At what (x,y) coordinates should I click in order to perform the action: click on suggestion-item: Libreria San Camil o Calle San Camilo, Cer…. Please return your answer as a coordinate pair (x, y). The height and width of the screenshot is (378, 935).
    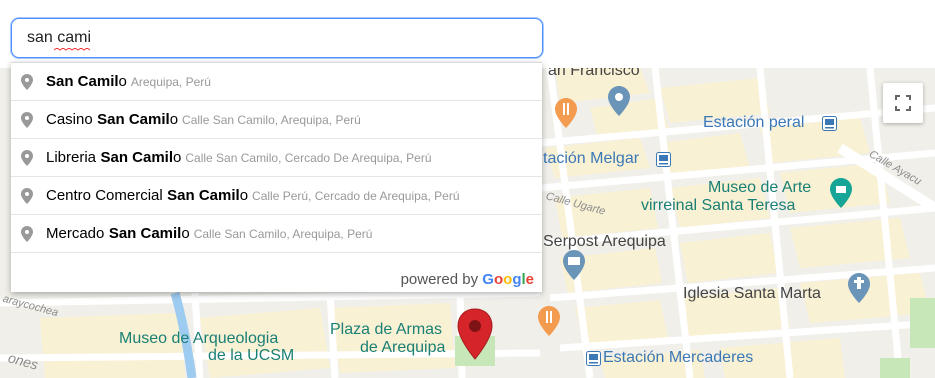
    Looking at the image, I should click on (276, 158).